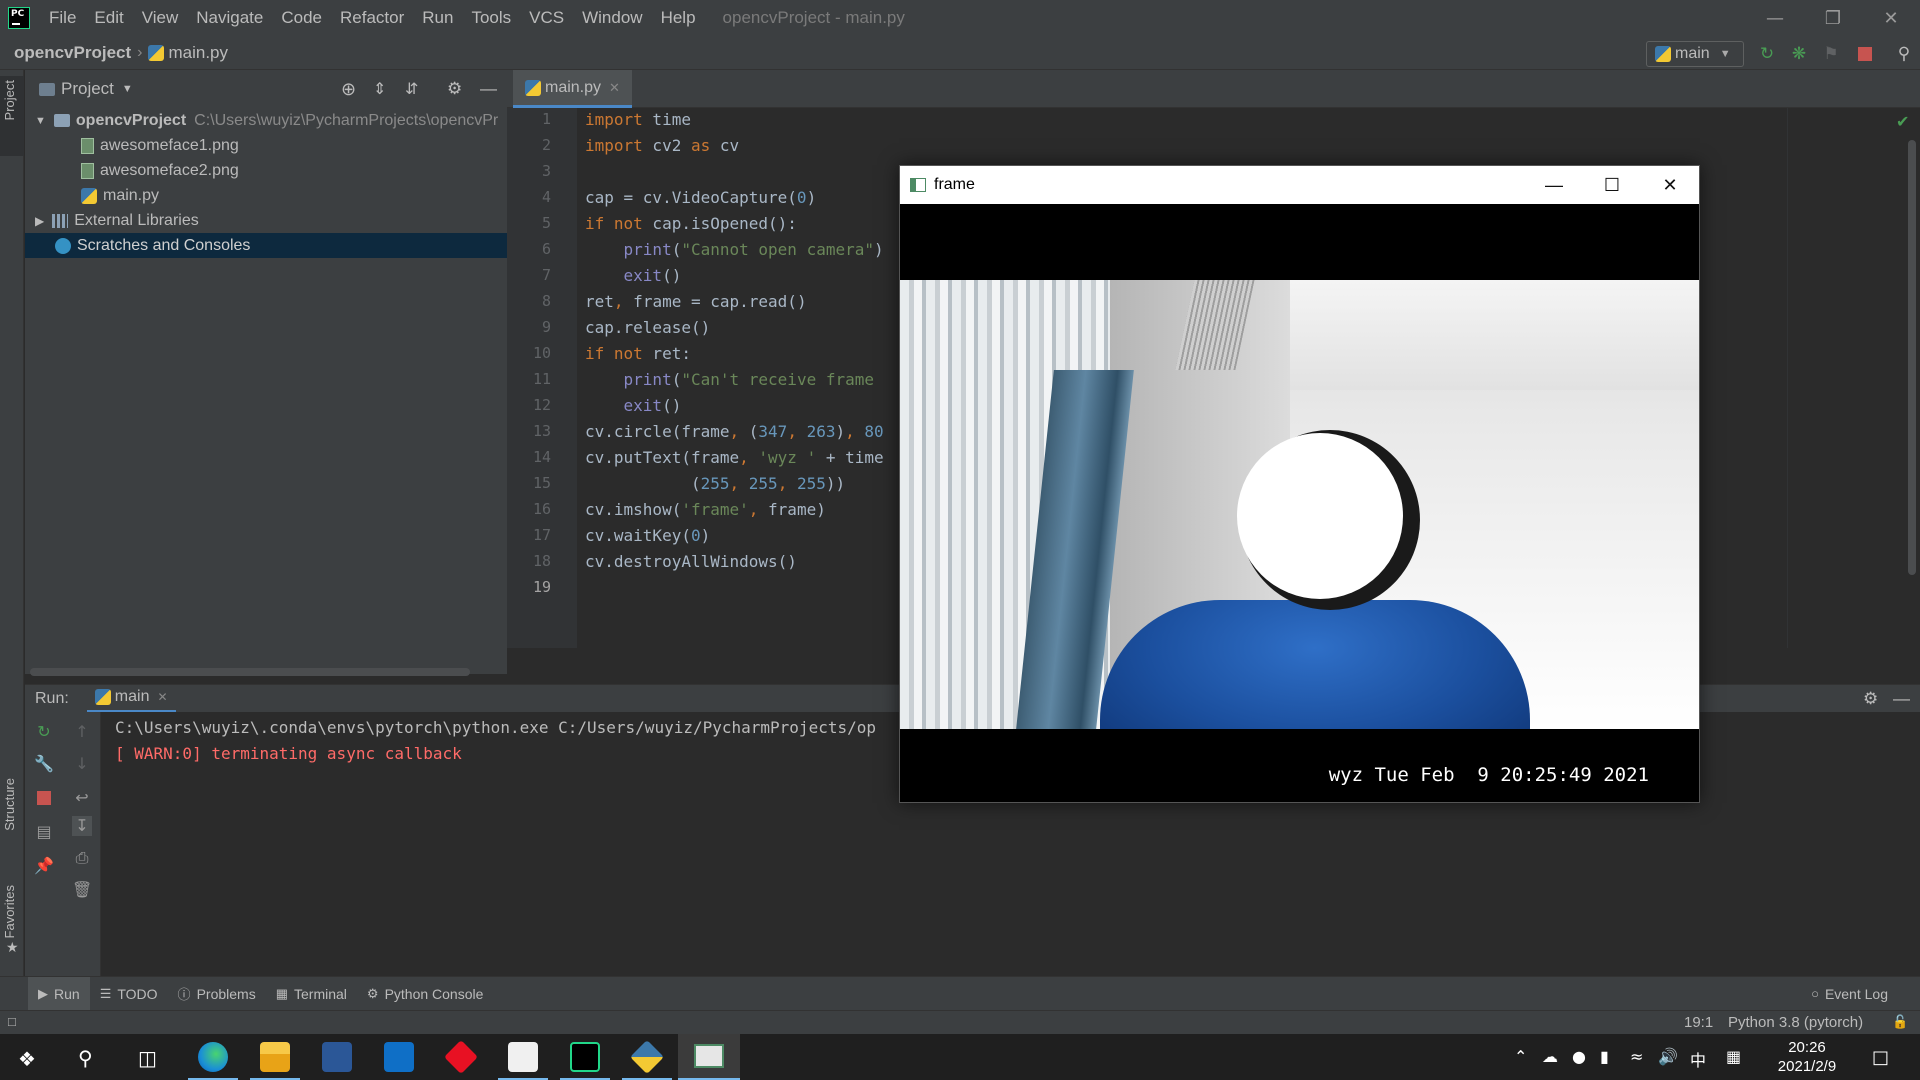  What do you see at coordinates (425, 994) in the screenshot?
I see `tab-python-console: ⚙ Python Console` at bounding box center [425, 994].